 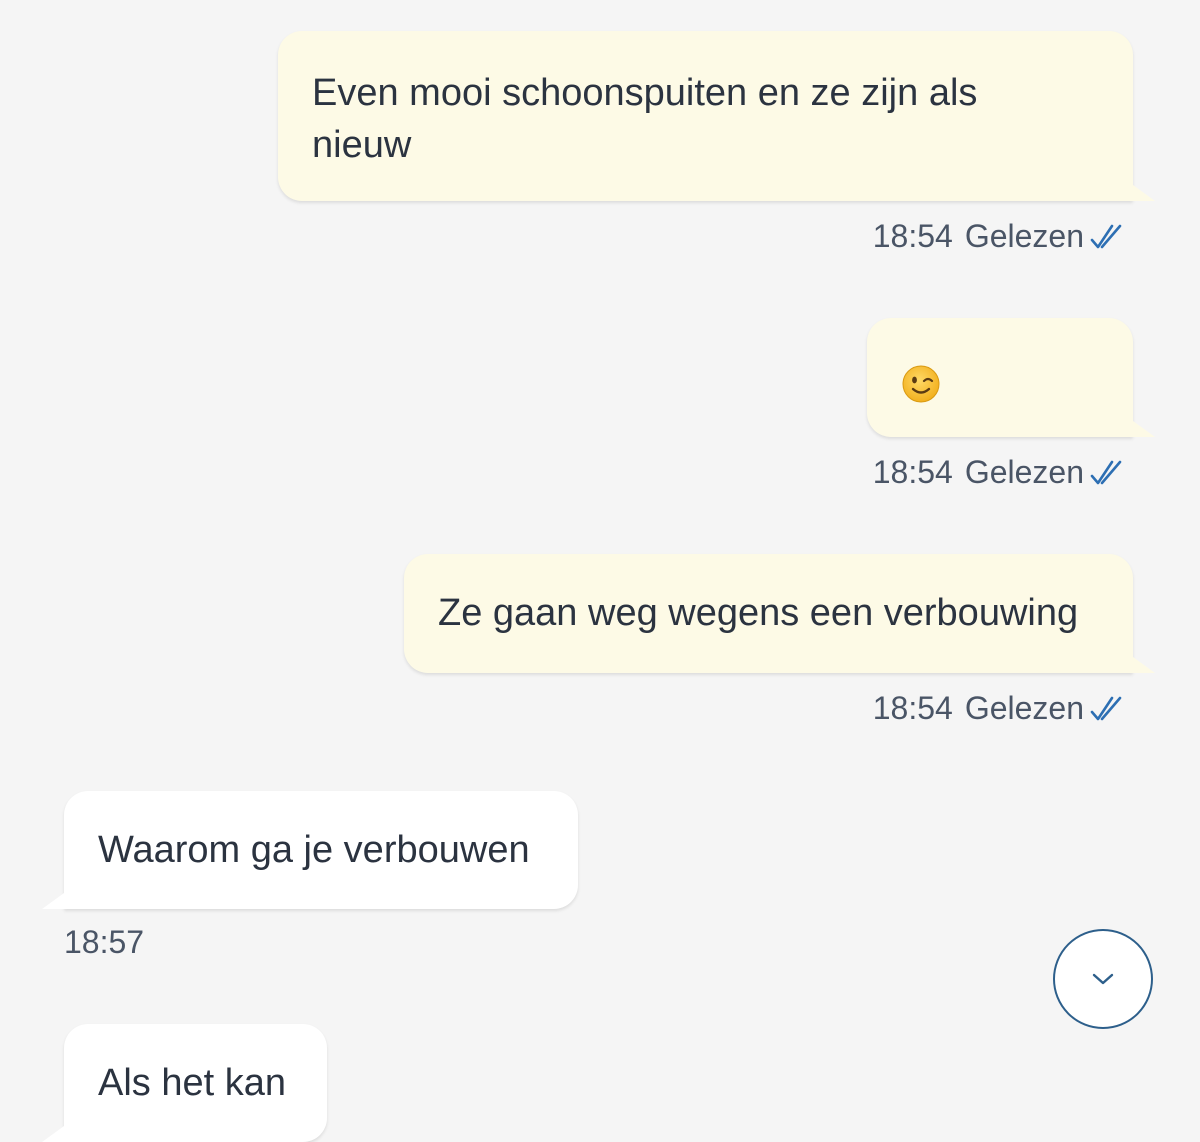 I want to click on scroll-to-bottom-button, so click(x=1103, y=979).